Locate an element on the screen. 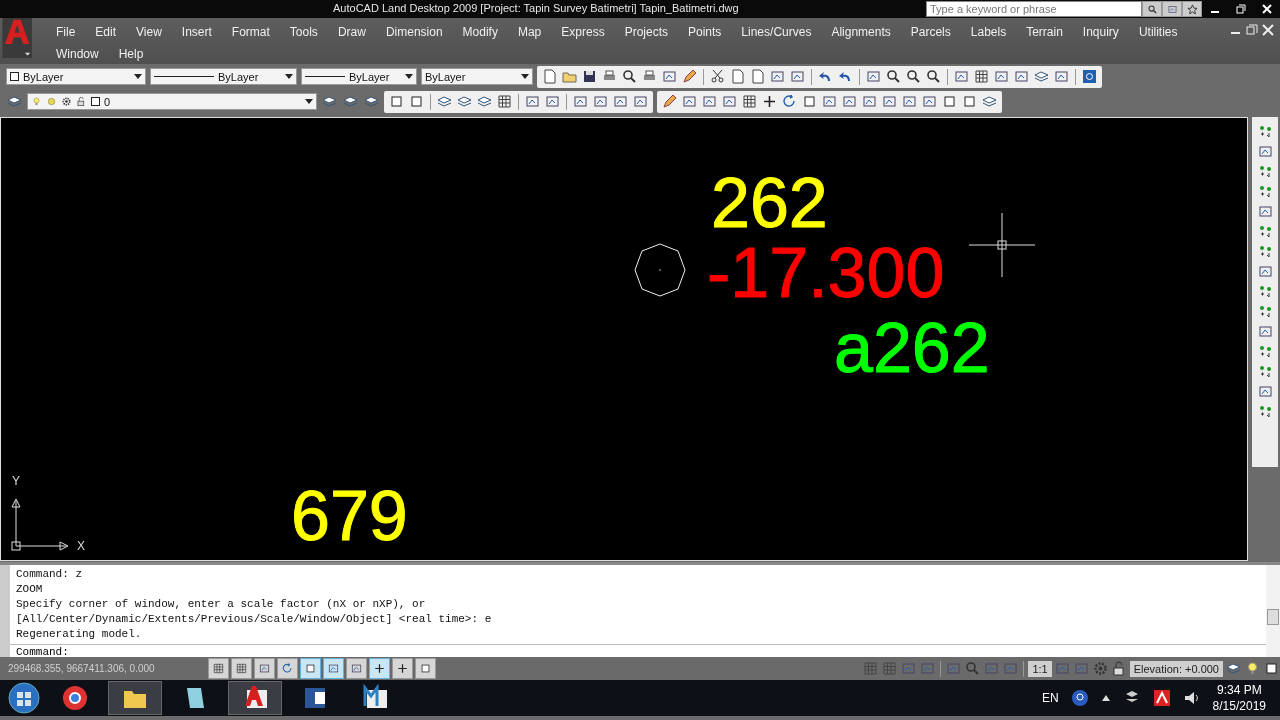  menu-item: Labels is located at coordinates (988, 32).